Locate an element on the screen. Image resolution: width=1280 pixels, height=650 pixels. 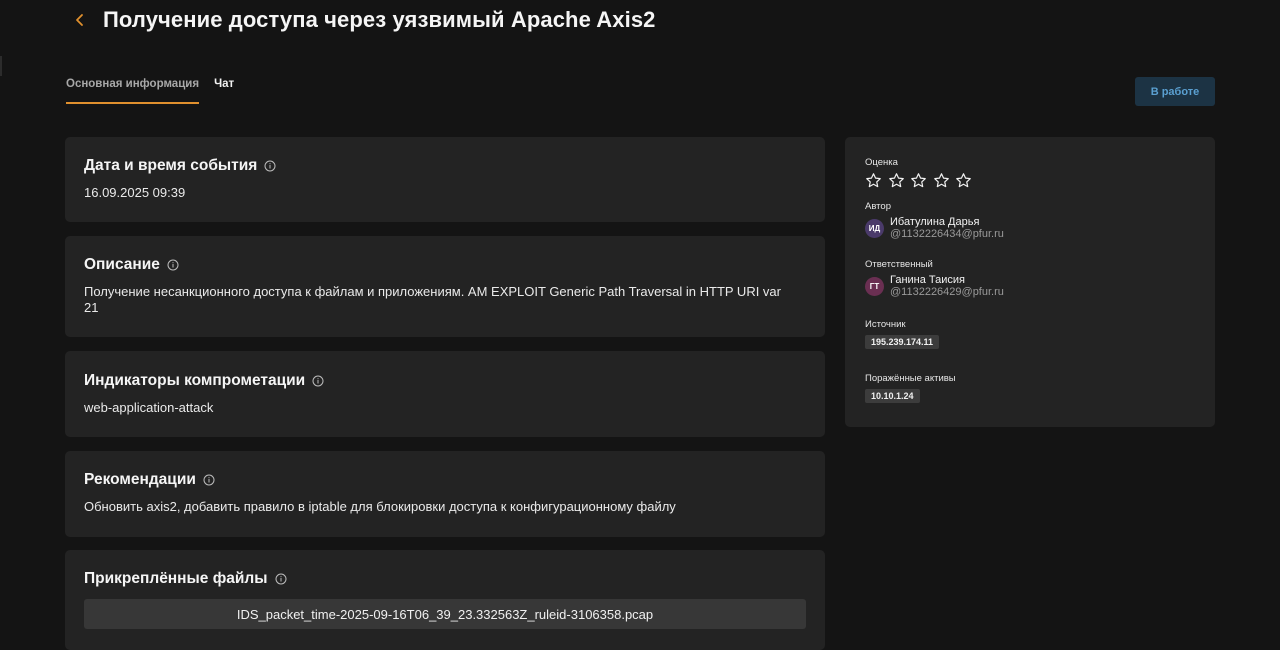
responsible-person: ГТ Ганина Таисия @1132226429@pfur.ru is located at coordinates (1030, 286).